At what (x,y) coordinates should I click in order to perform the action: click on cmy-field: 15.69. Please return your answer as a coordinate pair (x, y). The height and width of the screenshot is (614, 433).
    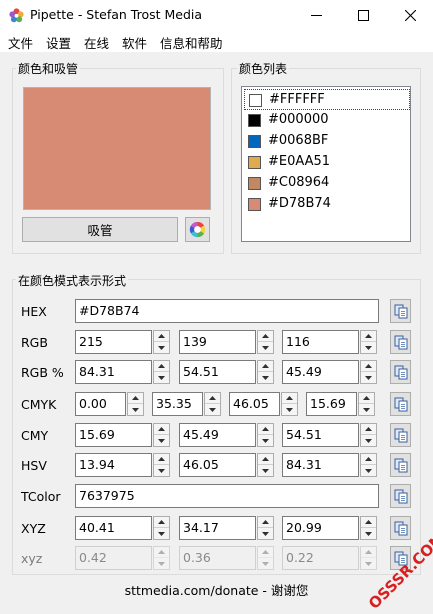
    Looking at the image, I should click on (113, 435).